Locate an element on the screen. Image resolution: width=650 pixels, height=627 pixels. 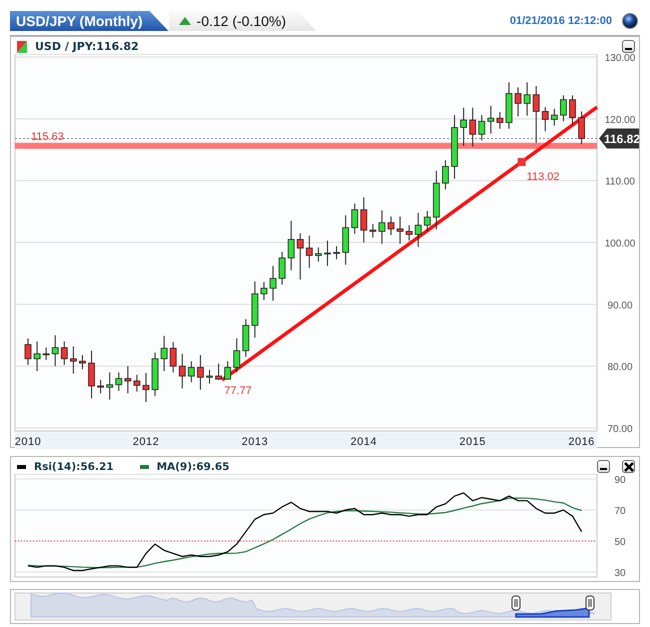
y-axis-label: 30 is located at coordinates (620, 573).